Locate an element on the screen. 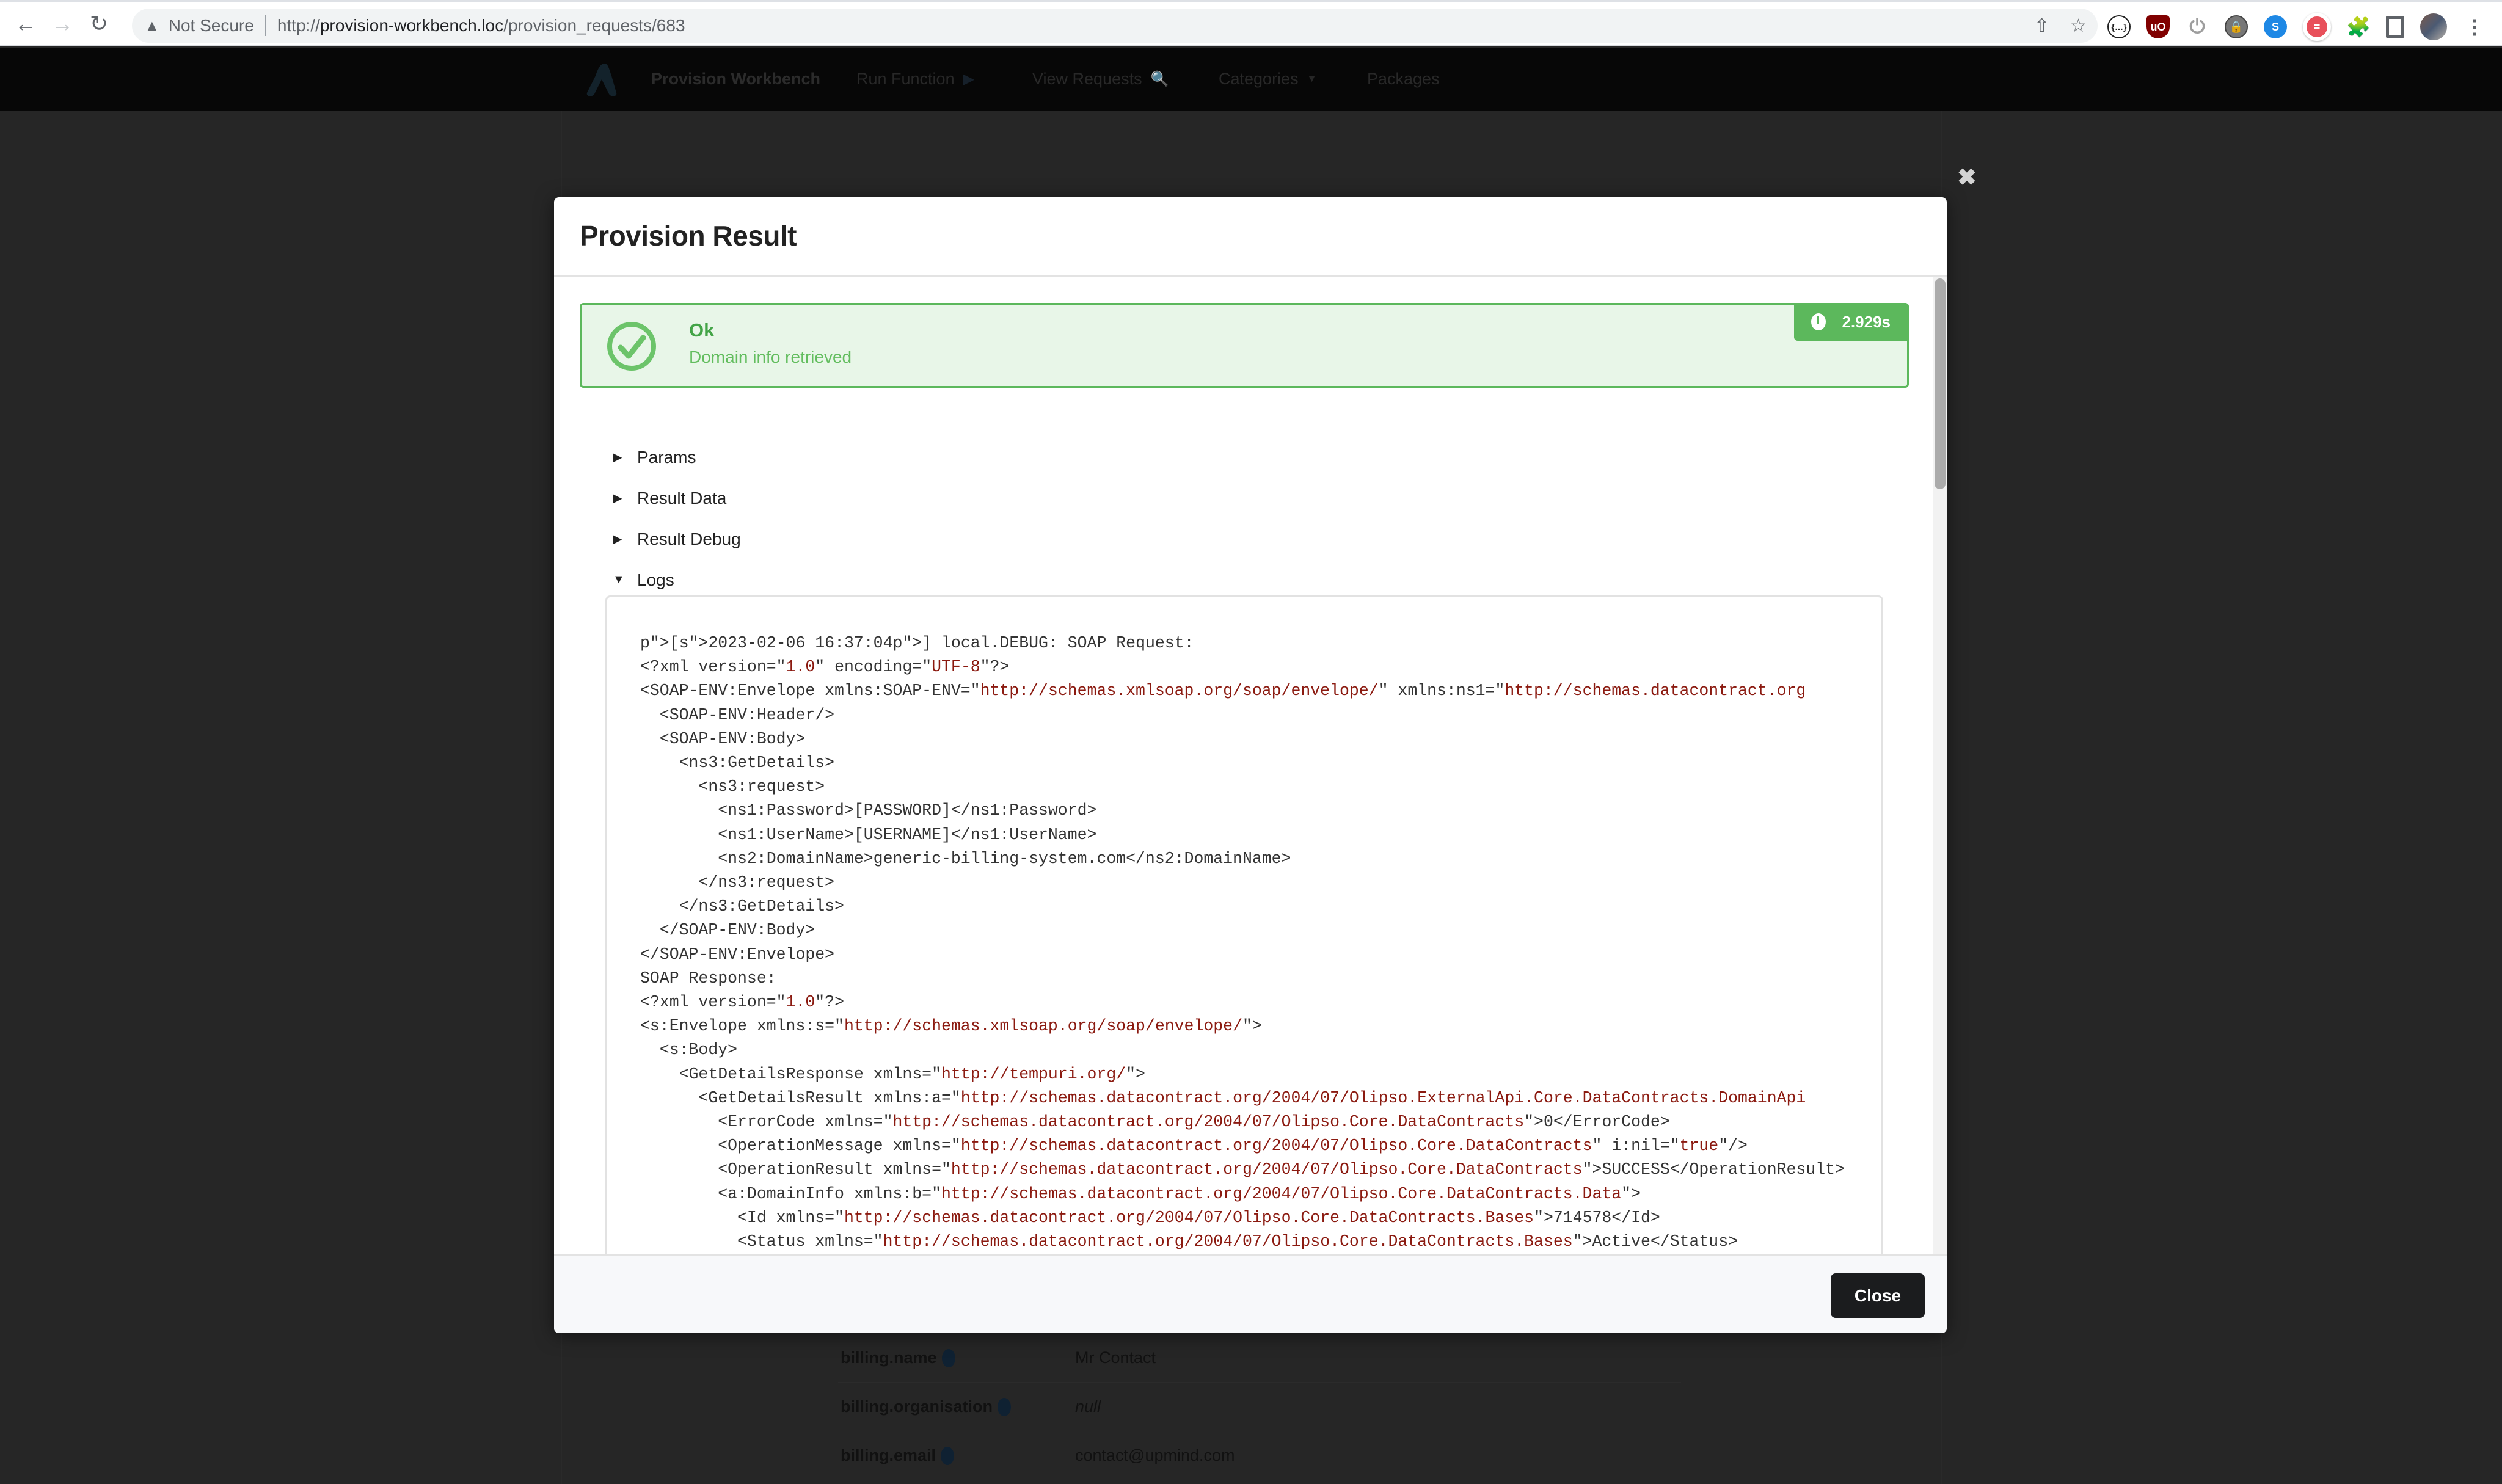 Image resolution: width=2502 pixels, height=1484 pixels. back-button: ← is located at coordinates (25, 23).